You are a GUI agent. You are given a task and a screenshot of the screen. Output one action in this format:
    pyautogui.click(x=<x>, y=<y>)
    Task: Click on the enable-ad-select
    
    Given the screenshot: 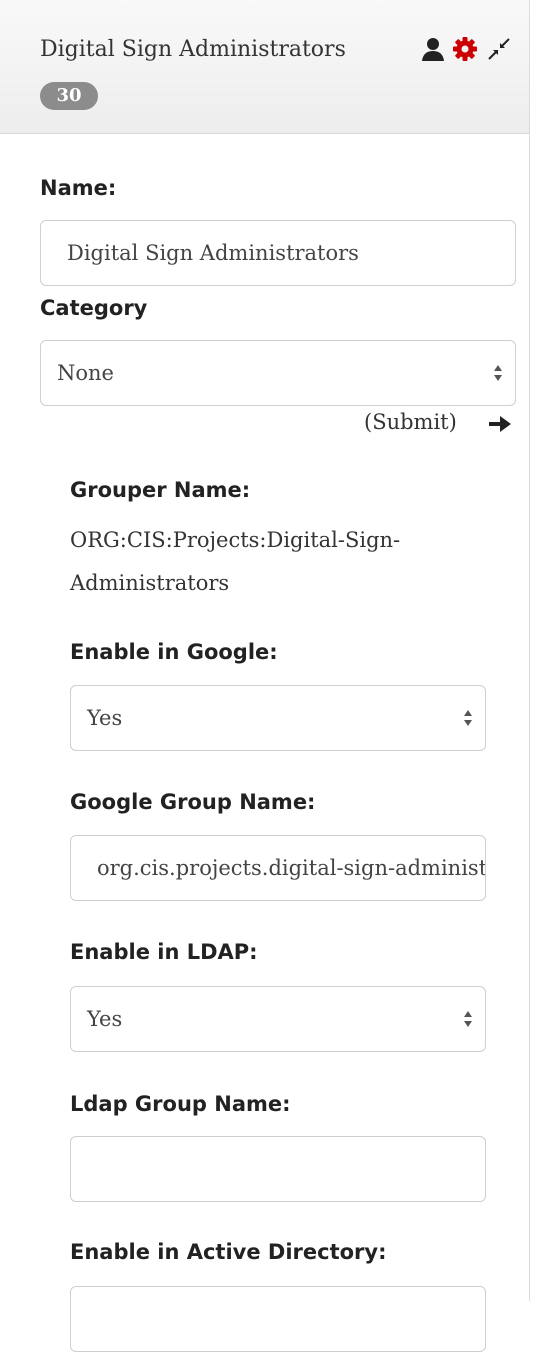 What is the action you would take?
    pyautogui.click(x=278, y=1319)
    